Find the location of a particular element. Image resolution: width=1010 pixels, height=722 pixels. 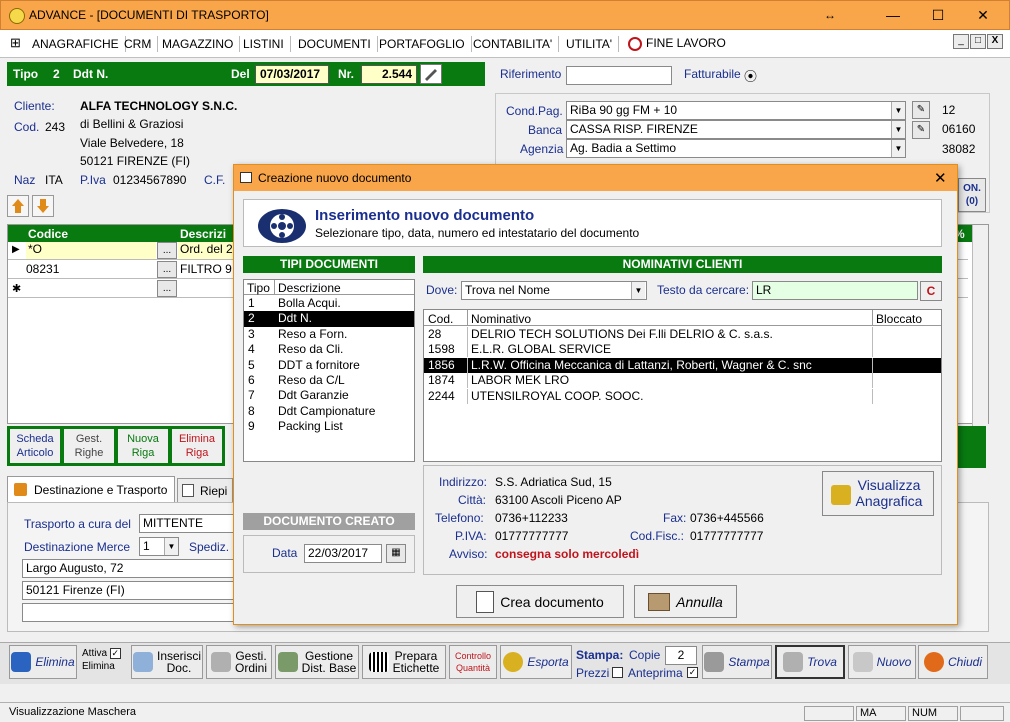

minimize-button: — is located at coordinates (893, 15).